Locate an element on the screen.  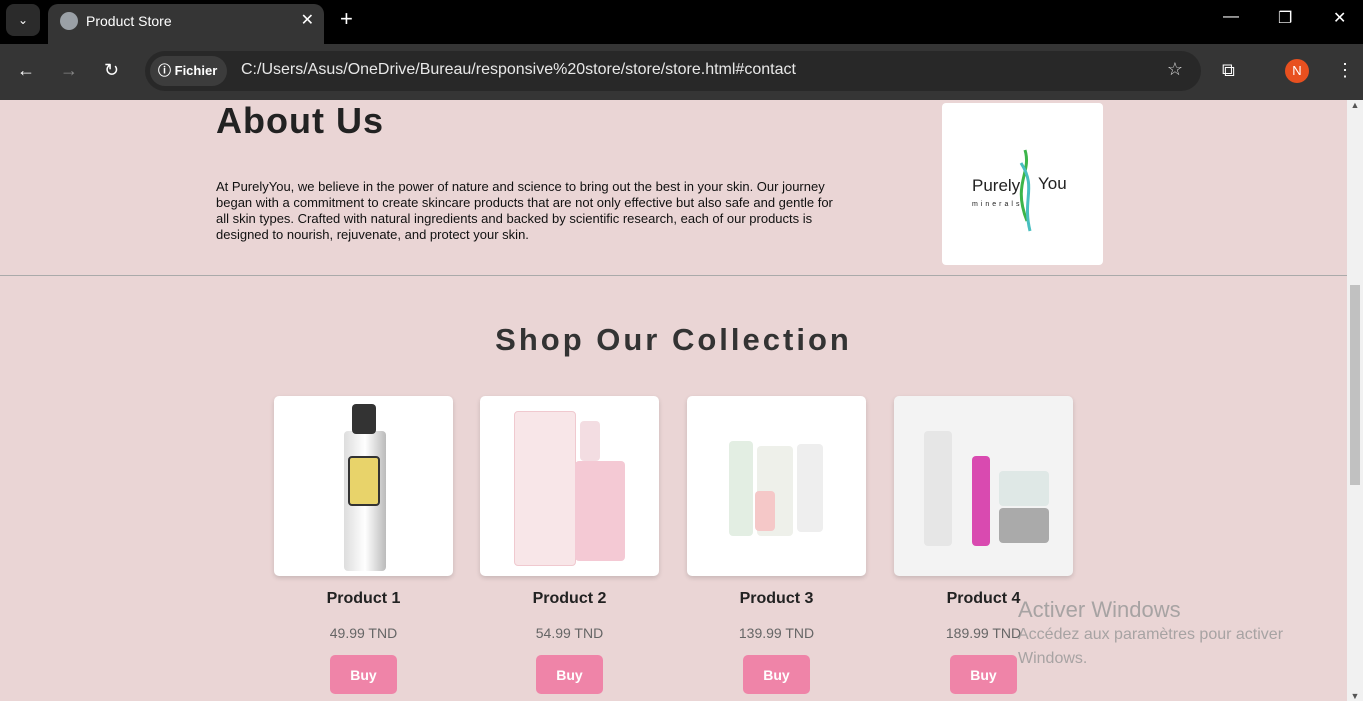
chip-label: Fichier is located at coordinates (196, 70).